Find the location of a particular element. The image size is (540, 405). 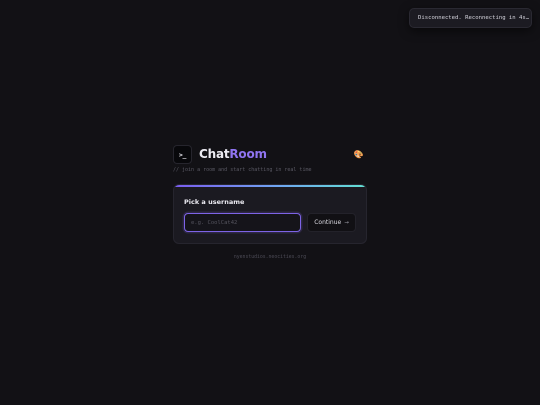

continue-button: Continue → is located at coordinates (331, 222).